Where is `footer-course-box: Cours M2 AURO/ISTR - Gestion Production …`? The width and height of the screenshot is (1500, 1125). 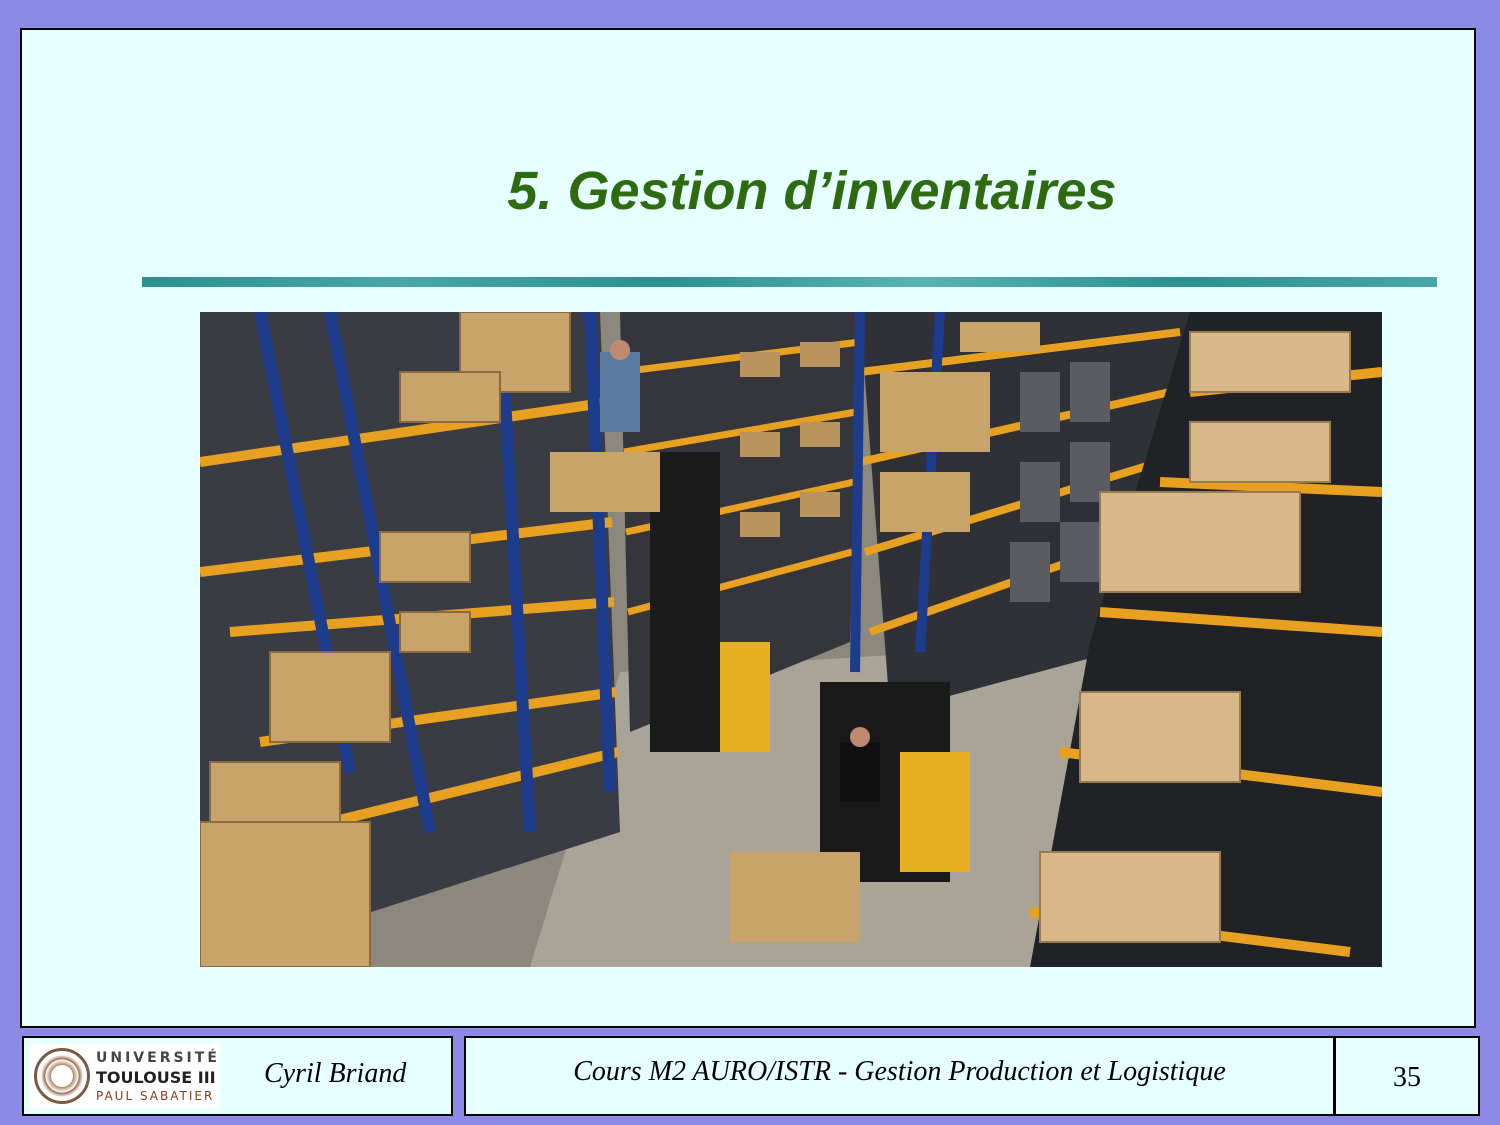
footer-course-box: Cours M2 AURO/ISTR - Gestion Production … is located at coordinates (899, 1076).